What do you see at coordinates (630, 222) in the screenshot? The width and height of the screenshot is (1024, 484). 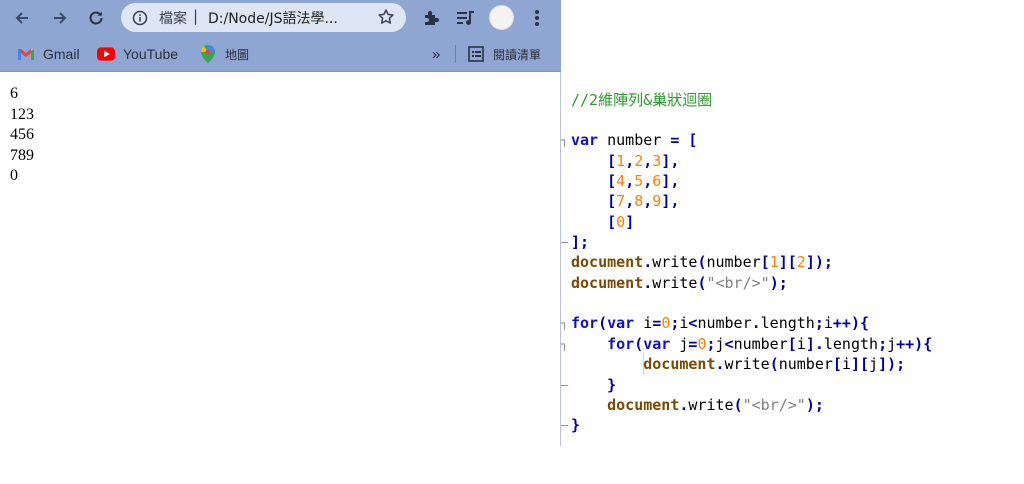 I see `code-token: ]` at bounding box center [630, 222].